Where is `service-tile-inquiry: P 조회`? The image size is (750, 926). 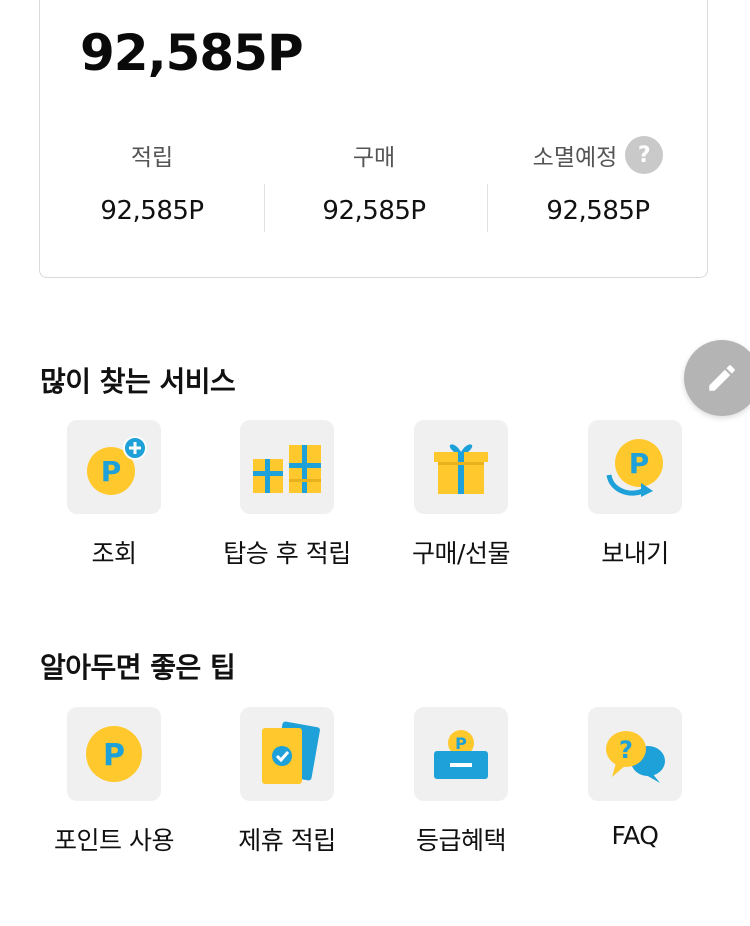 service-tile-inquiry: P 조회 is located at coordinates (114, 495).